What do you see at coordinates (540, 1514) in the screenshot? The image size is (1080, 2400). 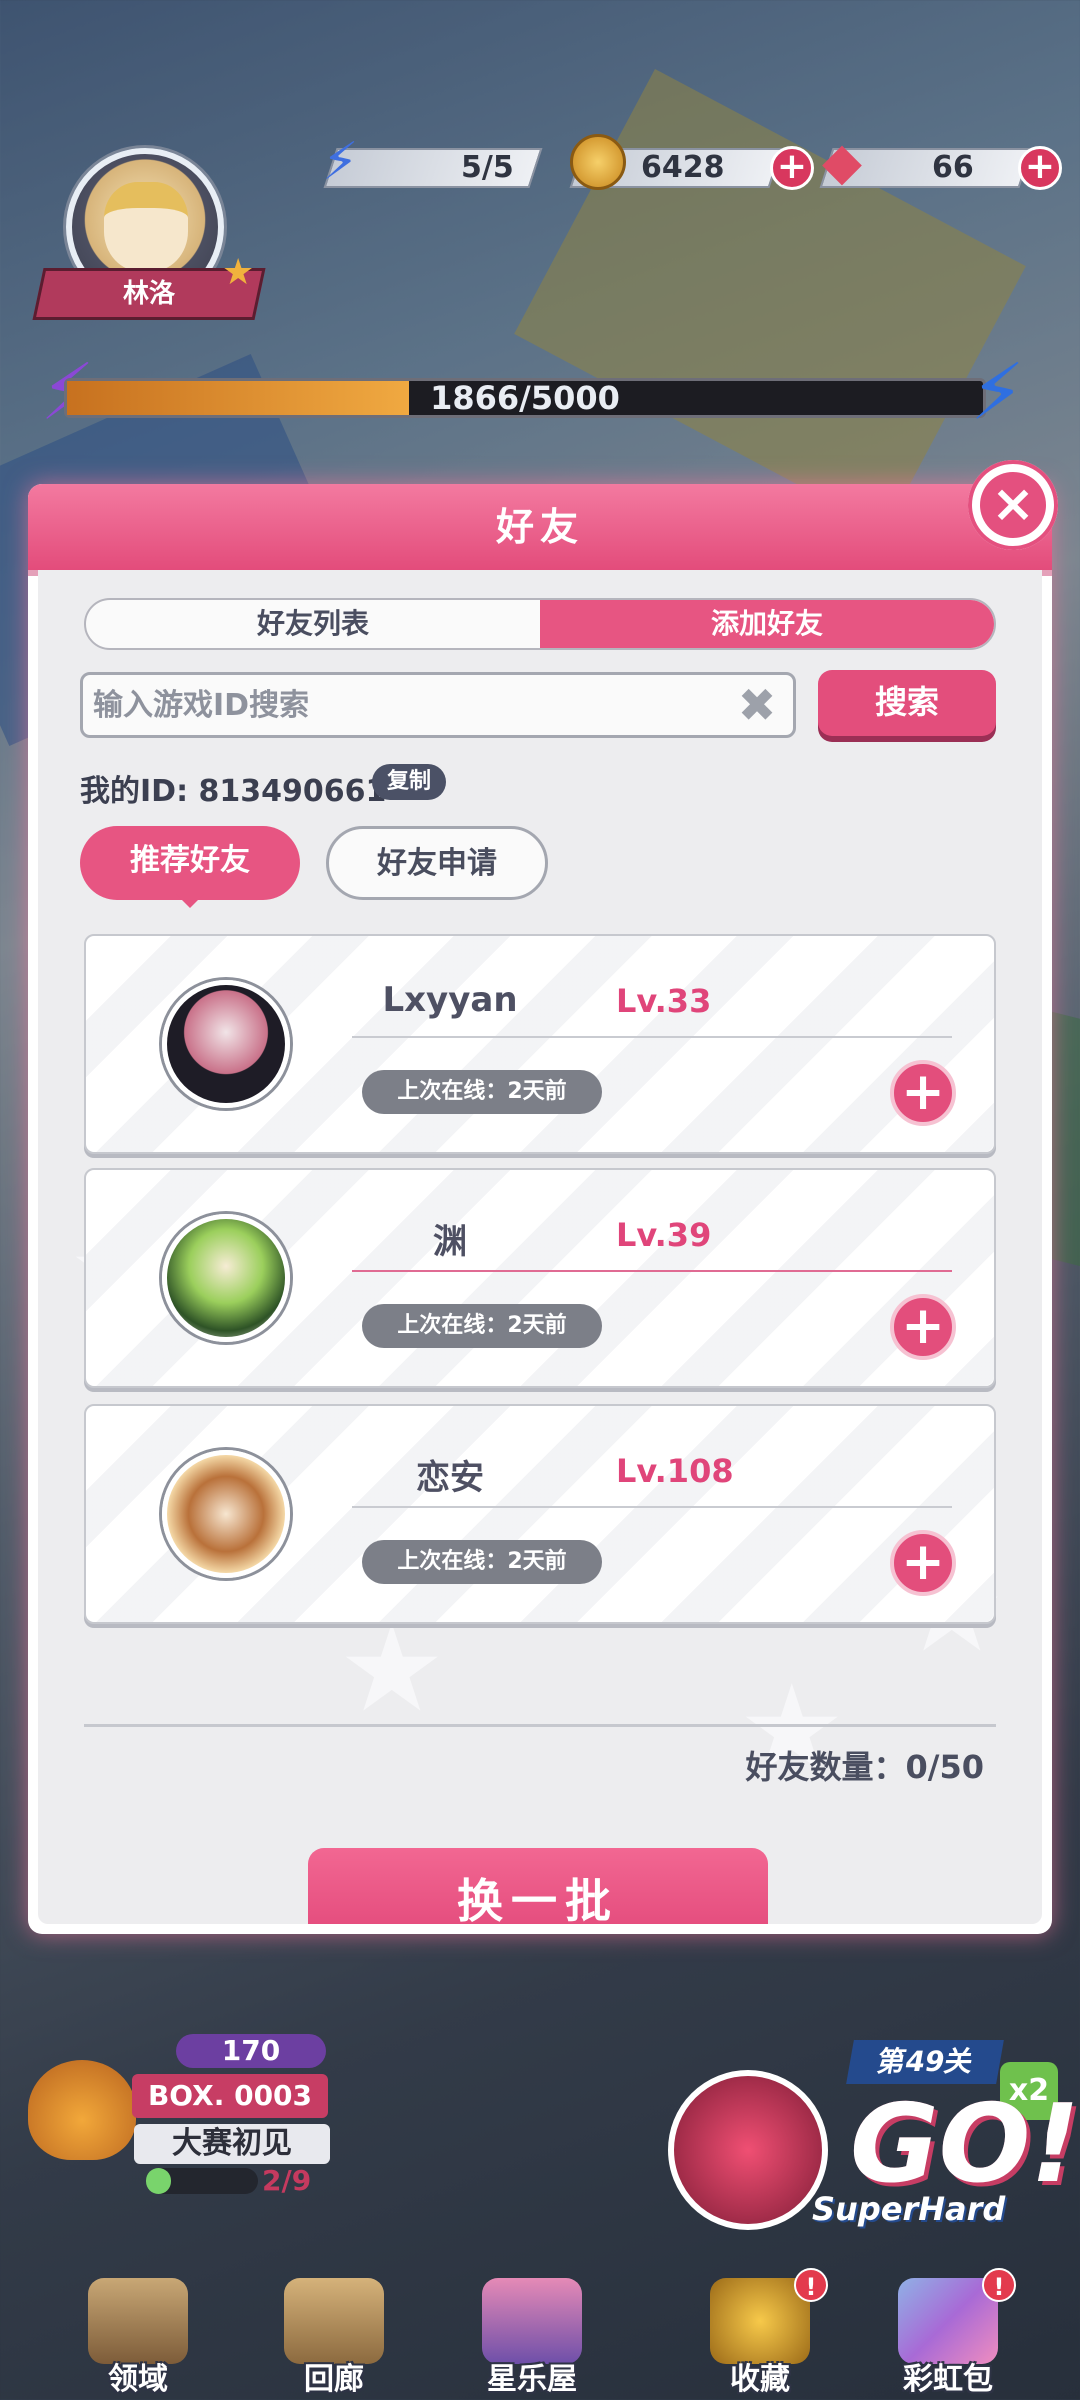 I see `friend-card: 恋安 Lv.108 上次在线：2天前 +` at bounding box center [540, 1514].